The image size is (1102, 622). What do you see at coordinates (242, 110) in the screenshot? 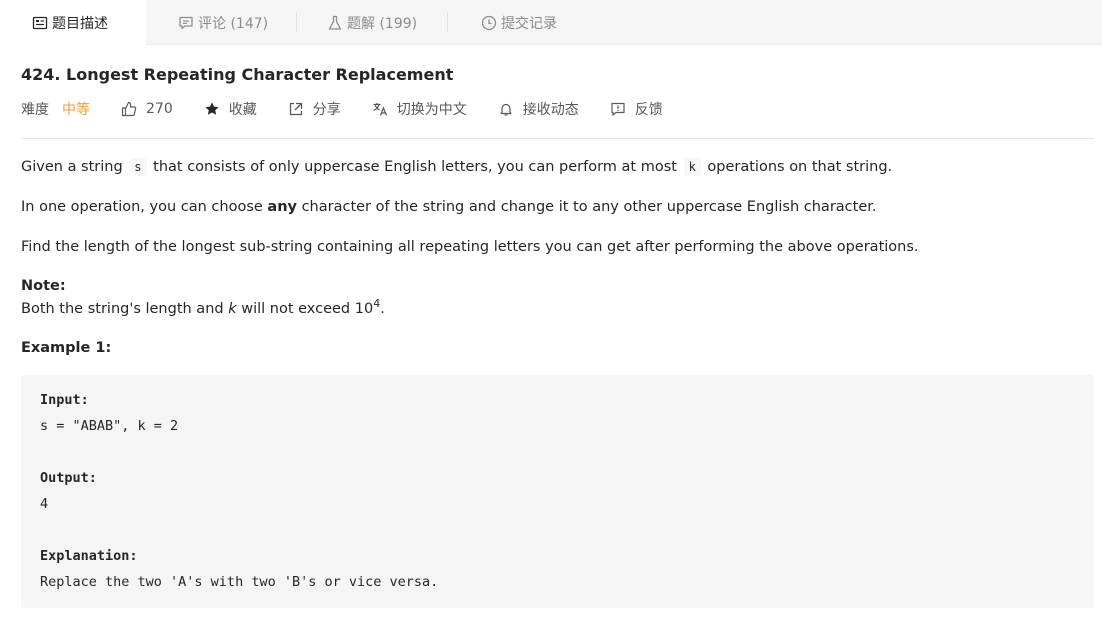
I see `favorite-label: 收藏` at bounding box center [242, 110].